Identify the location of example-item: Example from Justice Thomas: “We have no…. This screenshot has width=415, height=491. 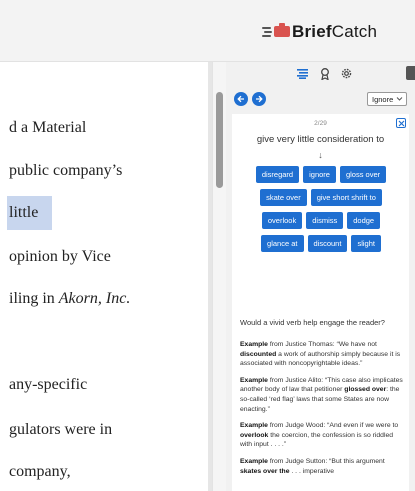
(320, 354).